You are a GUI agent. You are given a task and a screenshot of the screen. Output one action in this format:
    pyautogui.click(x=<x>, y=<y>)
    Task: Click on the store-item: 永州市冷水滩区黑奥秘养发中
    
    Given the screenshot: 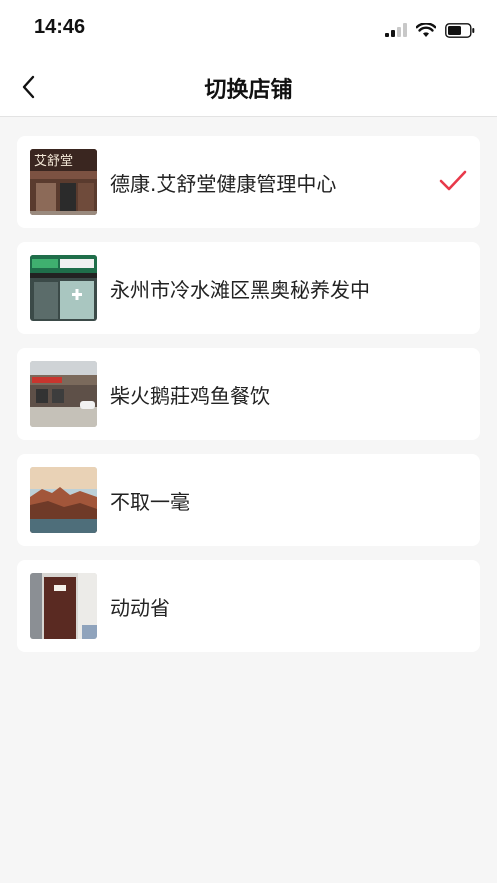 What is the action you would take?
    pyautogui.click(x=248, y=288)
    